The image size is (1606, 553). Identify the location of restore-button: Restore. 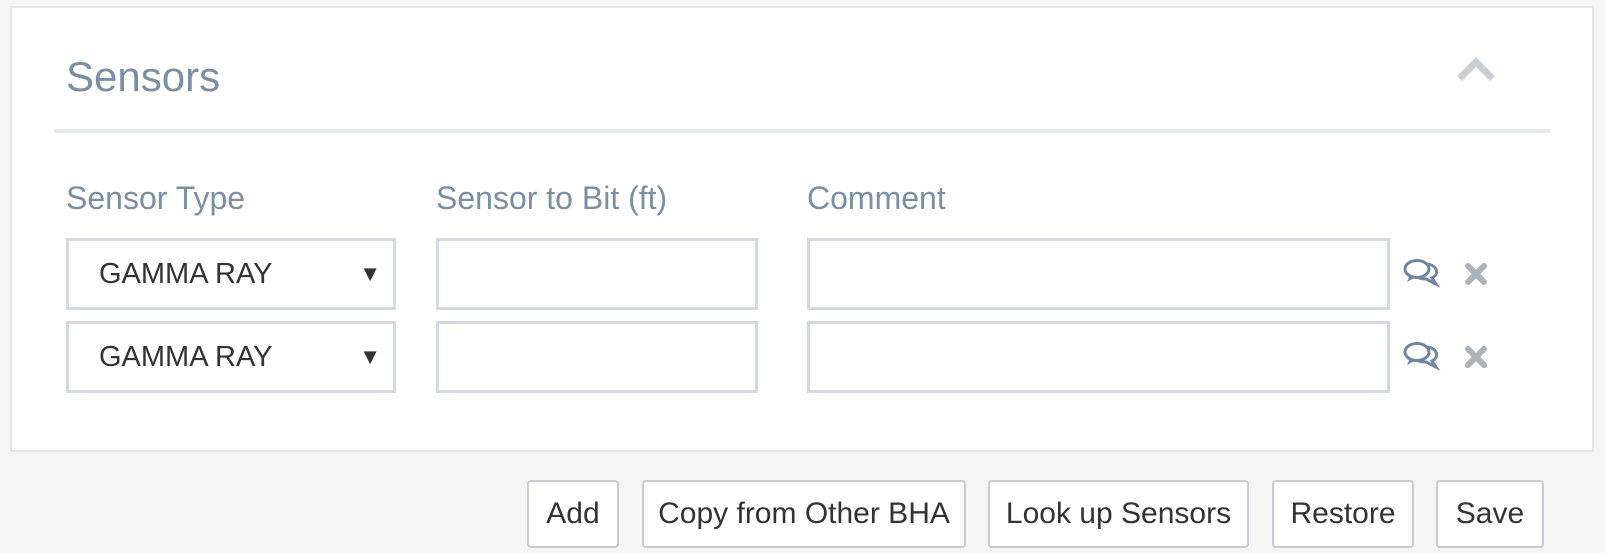
(1343, 514).